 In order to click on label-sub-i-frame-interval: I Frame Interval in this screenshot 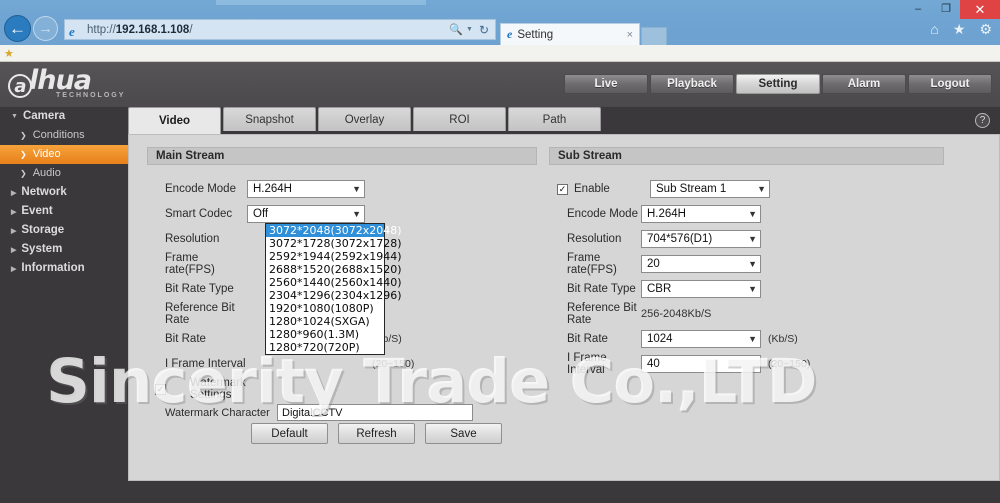, I will do `click(587, 364)`.